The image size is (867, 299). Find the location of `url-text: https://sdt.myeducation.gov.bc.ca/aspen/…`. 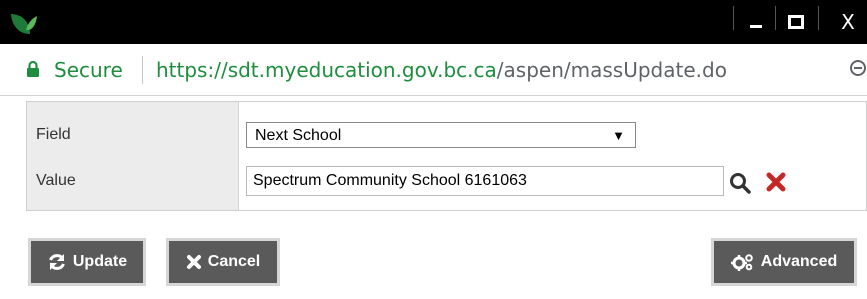

url-text: https://sdt.myeducation.gov.bc.ca/aspen/… is located at coordinates (441, 70).